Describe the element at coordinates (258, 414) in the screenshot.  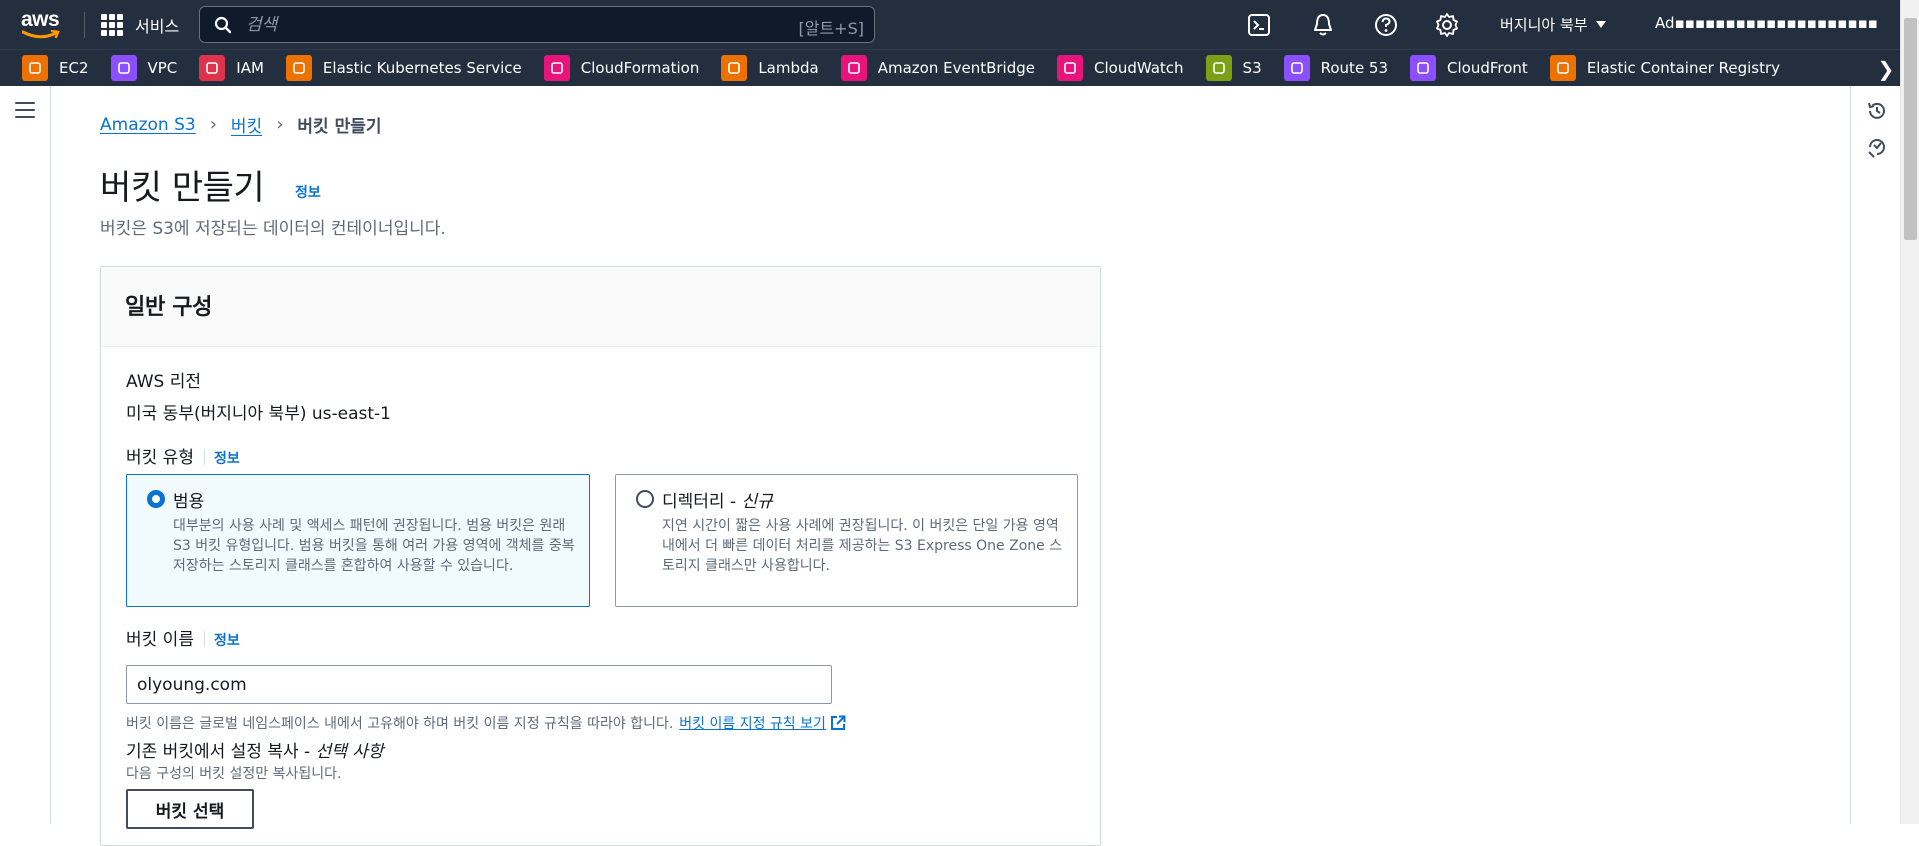
I see `aws-region-value: 미국 동부(버지니아 북부) us-east-1` at that location.